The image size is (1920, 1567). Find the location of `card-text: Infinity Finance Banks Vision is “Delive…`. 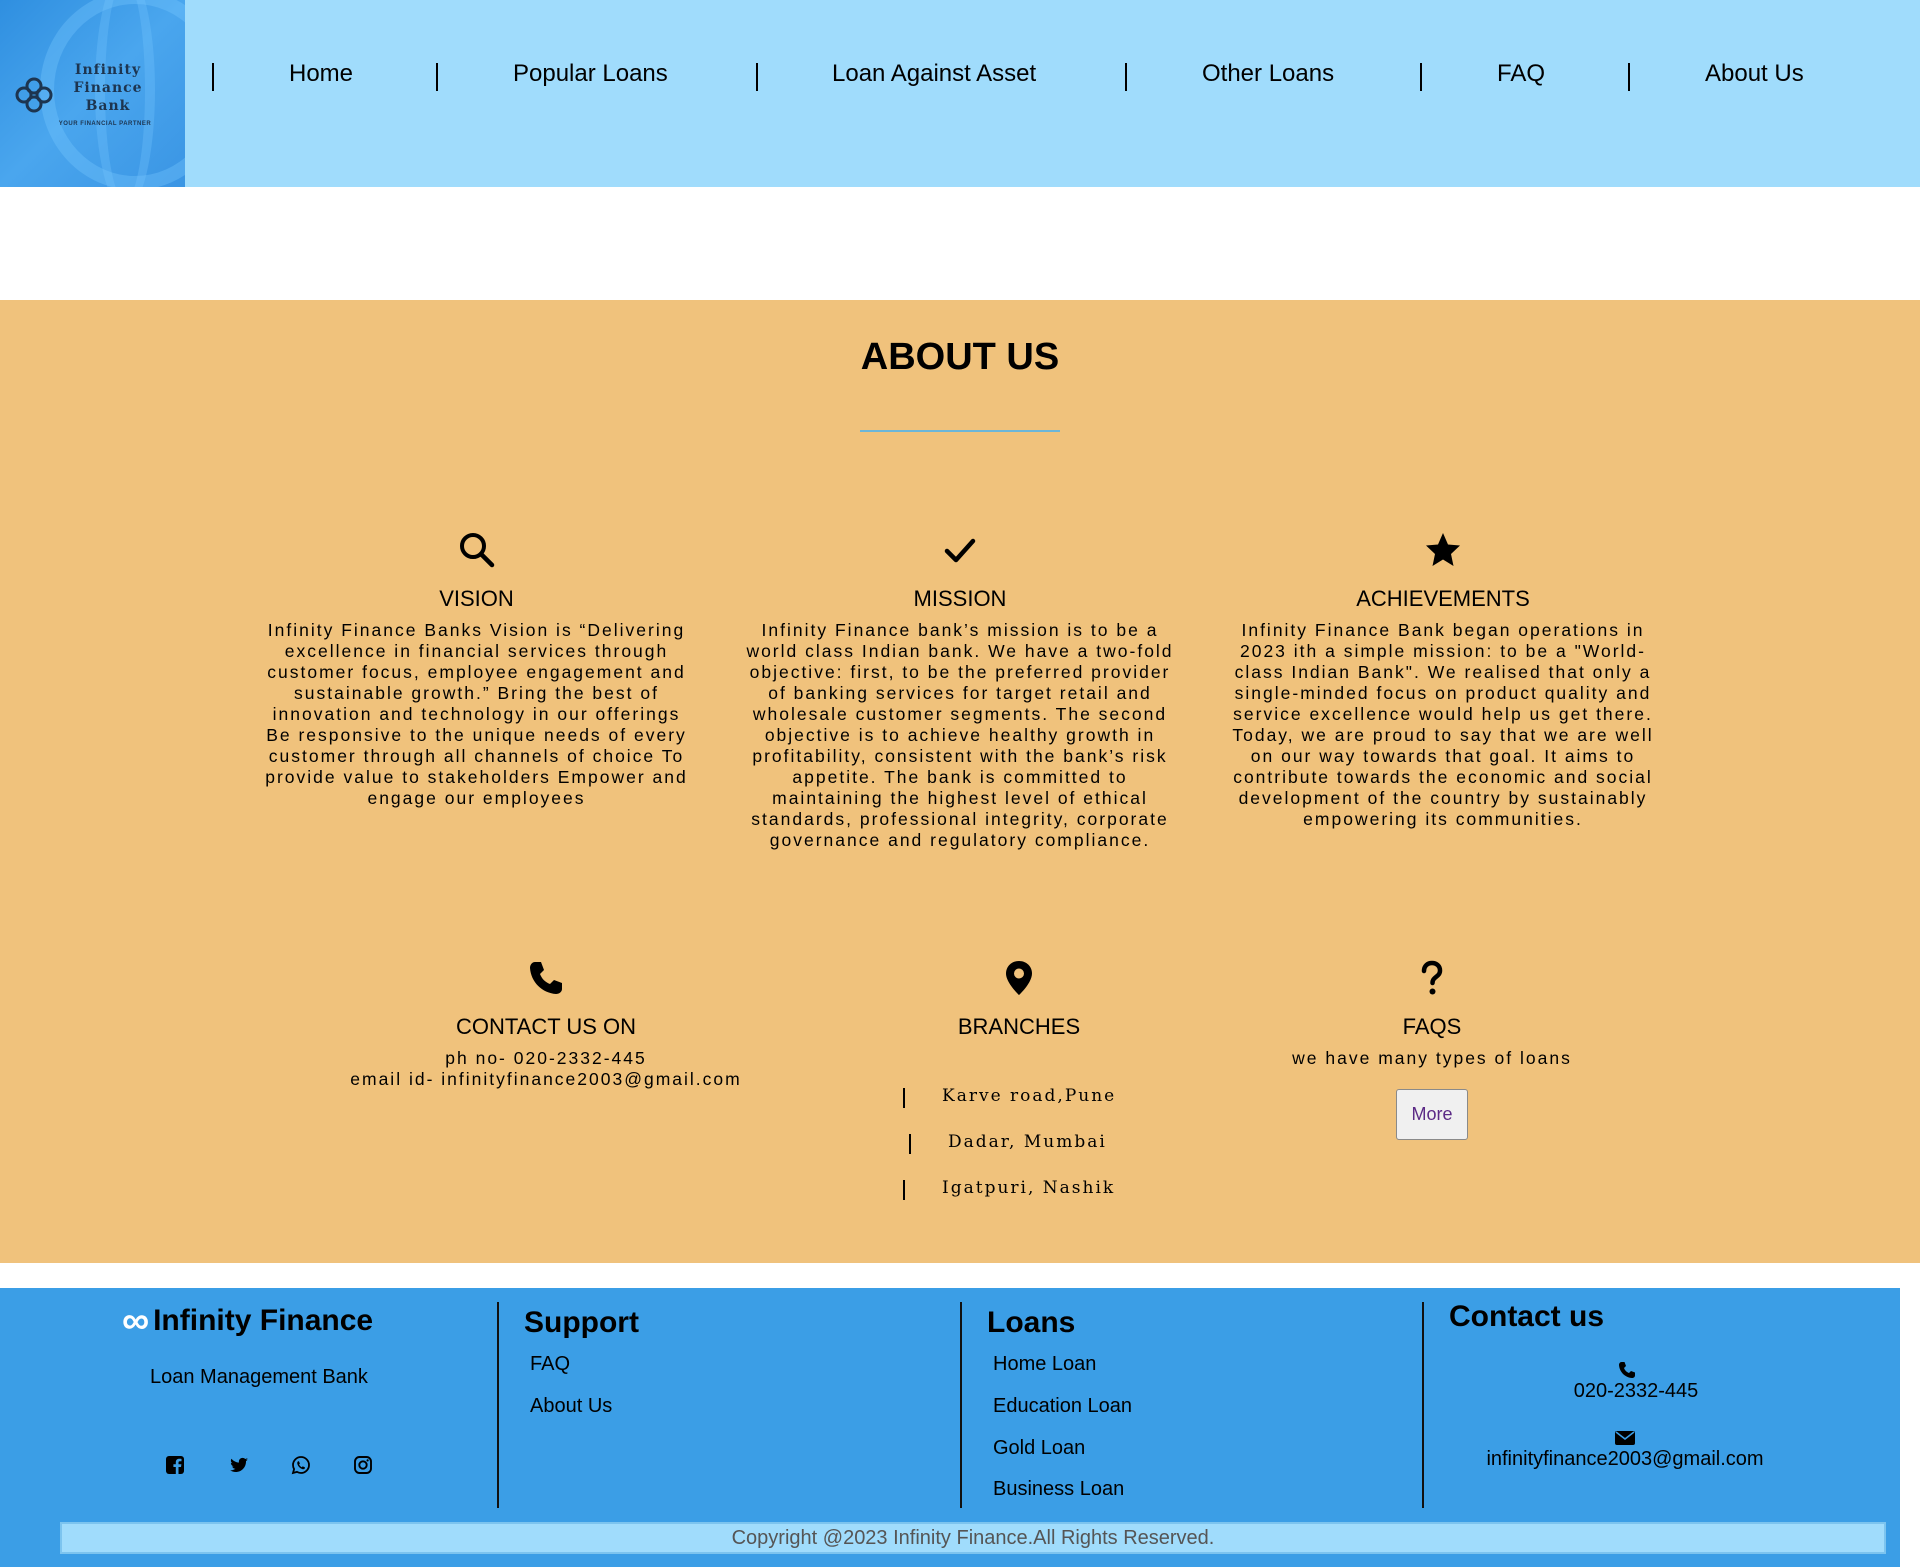

card-text: Infinity Finance Banks Vision is “Delive… is located at coordinates (476, 714).